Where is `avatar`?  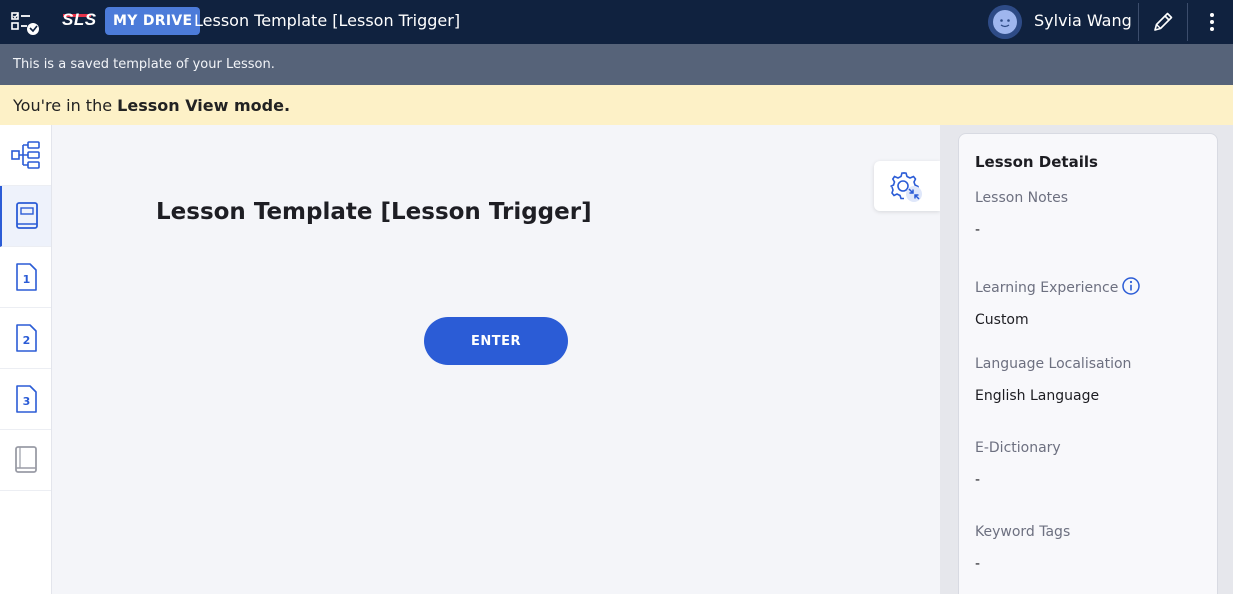 avatar is located at coordinates (1005, 22).